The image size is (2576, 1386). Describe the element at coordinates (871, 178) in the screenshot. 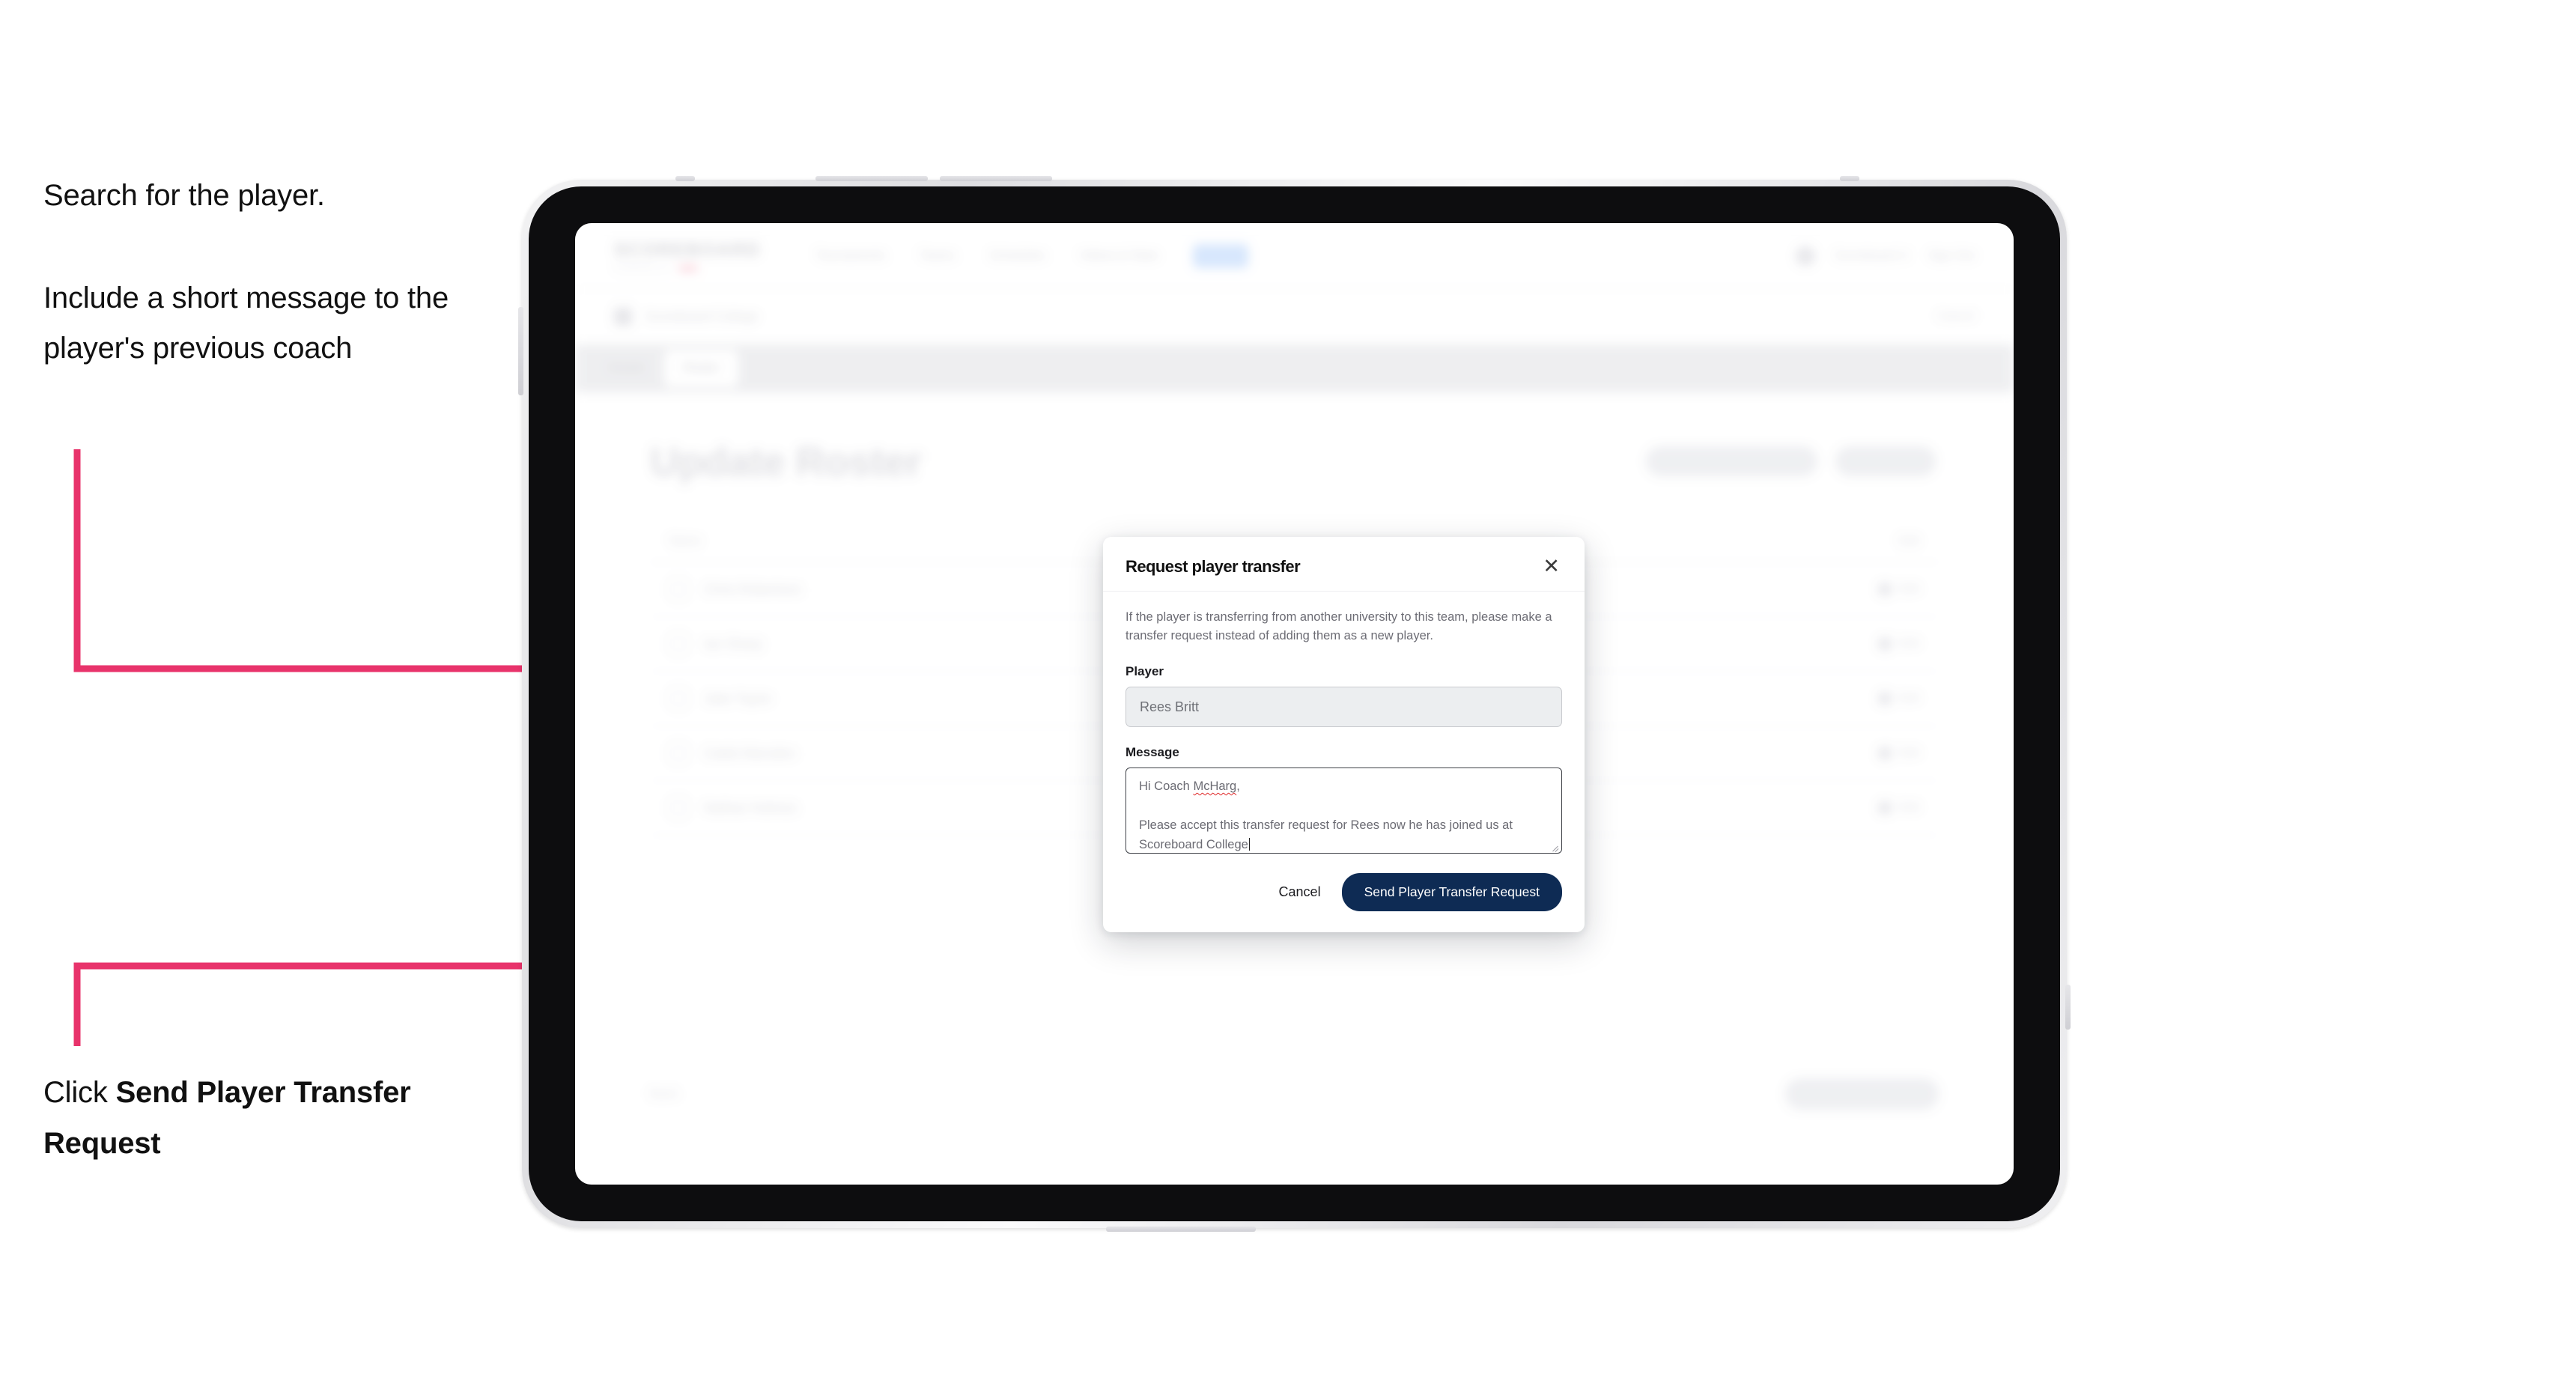

I see `hw-button-volume-up` at that location.